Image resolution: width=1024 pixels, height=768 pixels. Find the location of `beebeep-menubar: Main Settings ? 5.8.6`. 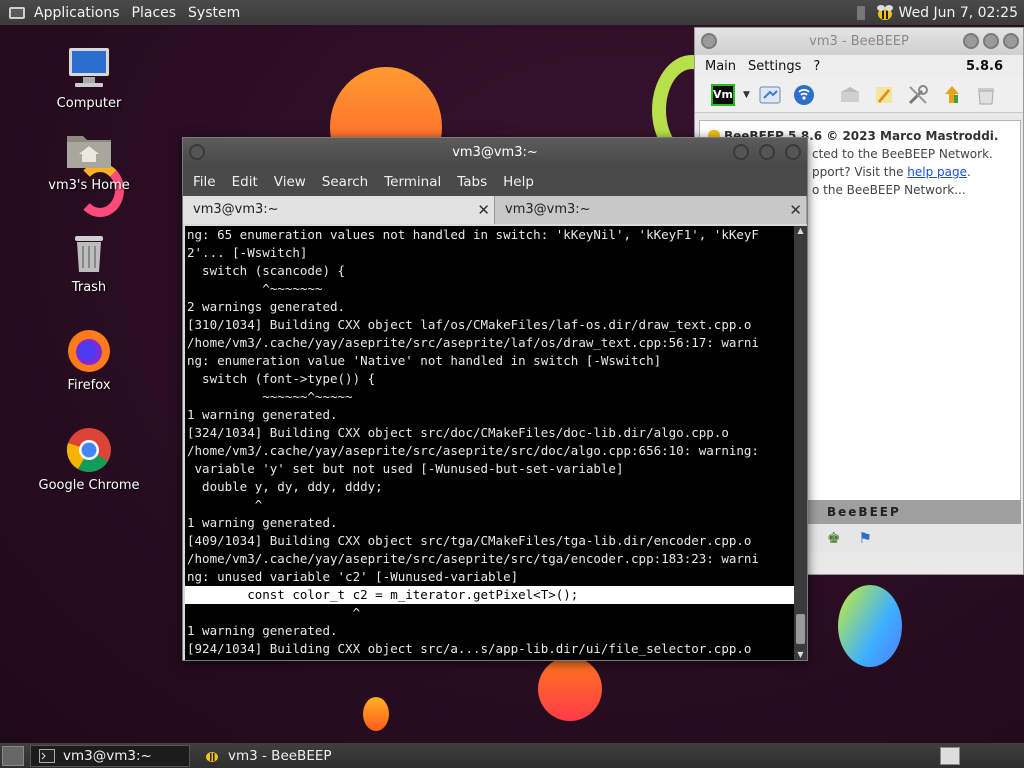

beebeep-menubar: Main Settings ? 5.8.6 is located at coordinates (859, 66).